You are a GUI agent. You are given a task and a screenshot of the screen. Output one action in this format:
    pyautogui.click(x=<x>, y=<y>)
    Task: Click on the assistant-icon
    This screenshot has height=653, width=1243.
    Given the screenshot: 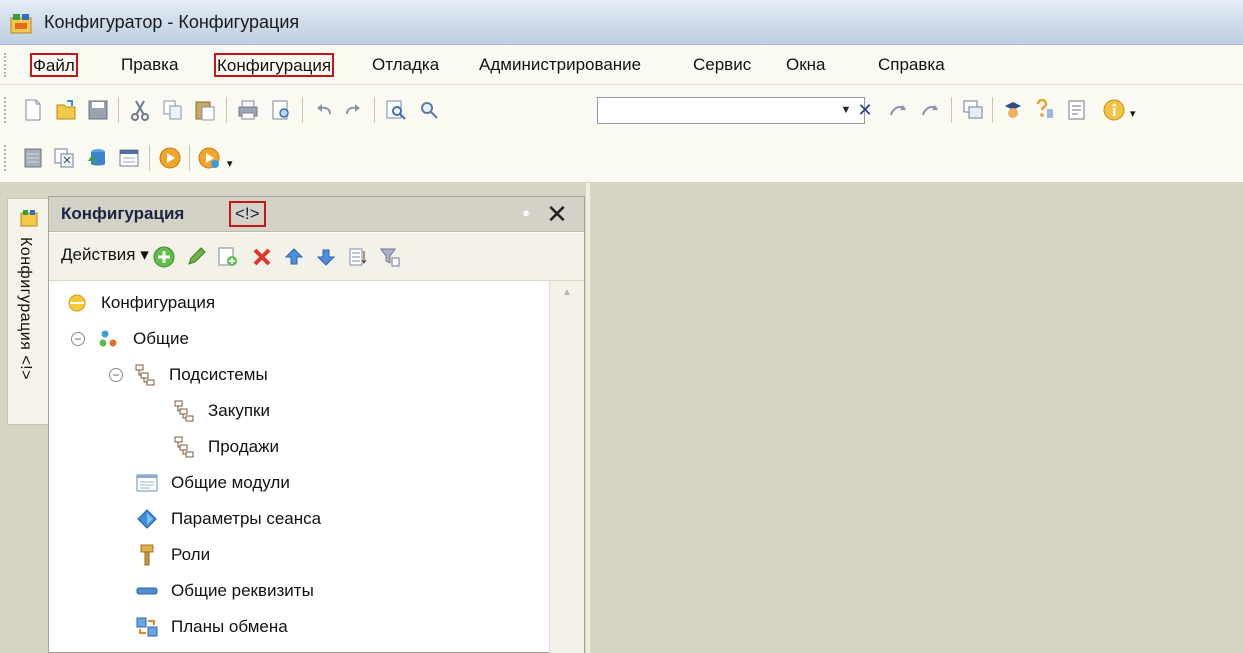 What is the action you would take?
    pyautogui.click(x=1013, y=110)
    